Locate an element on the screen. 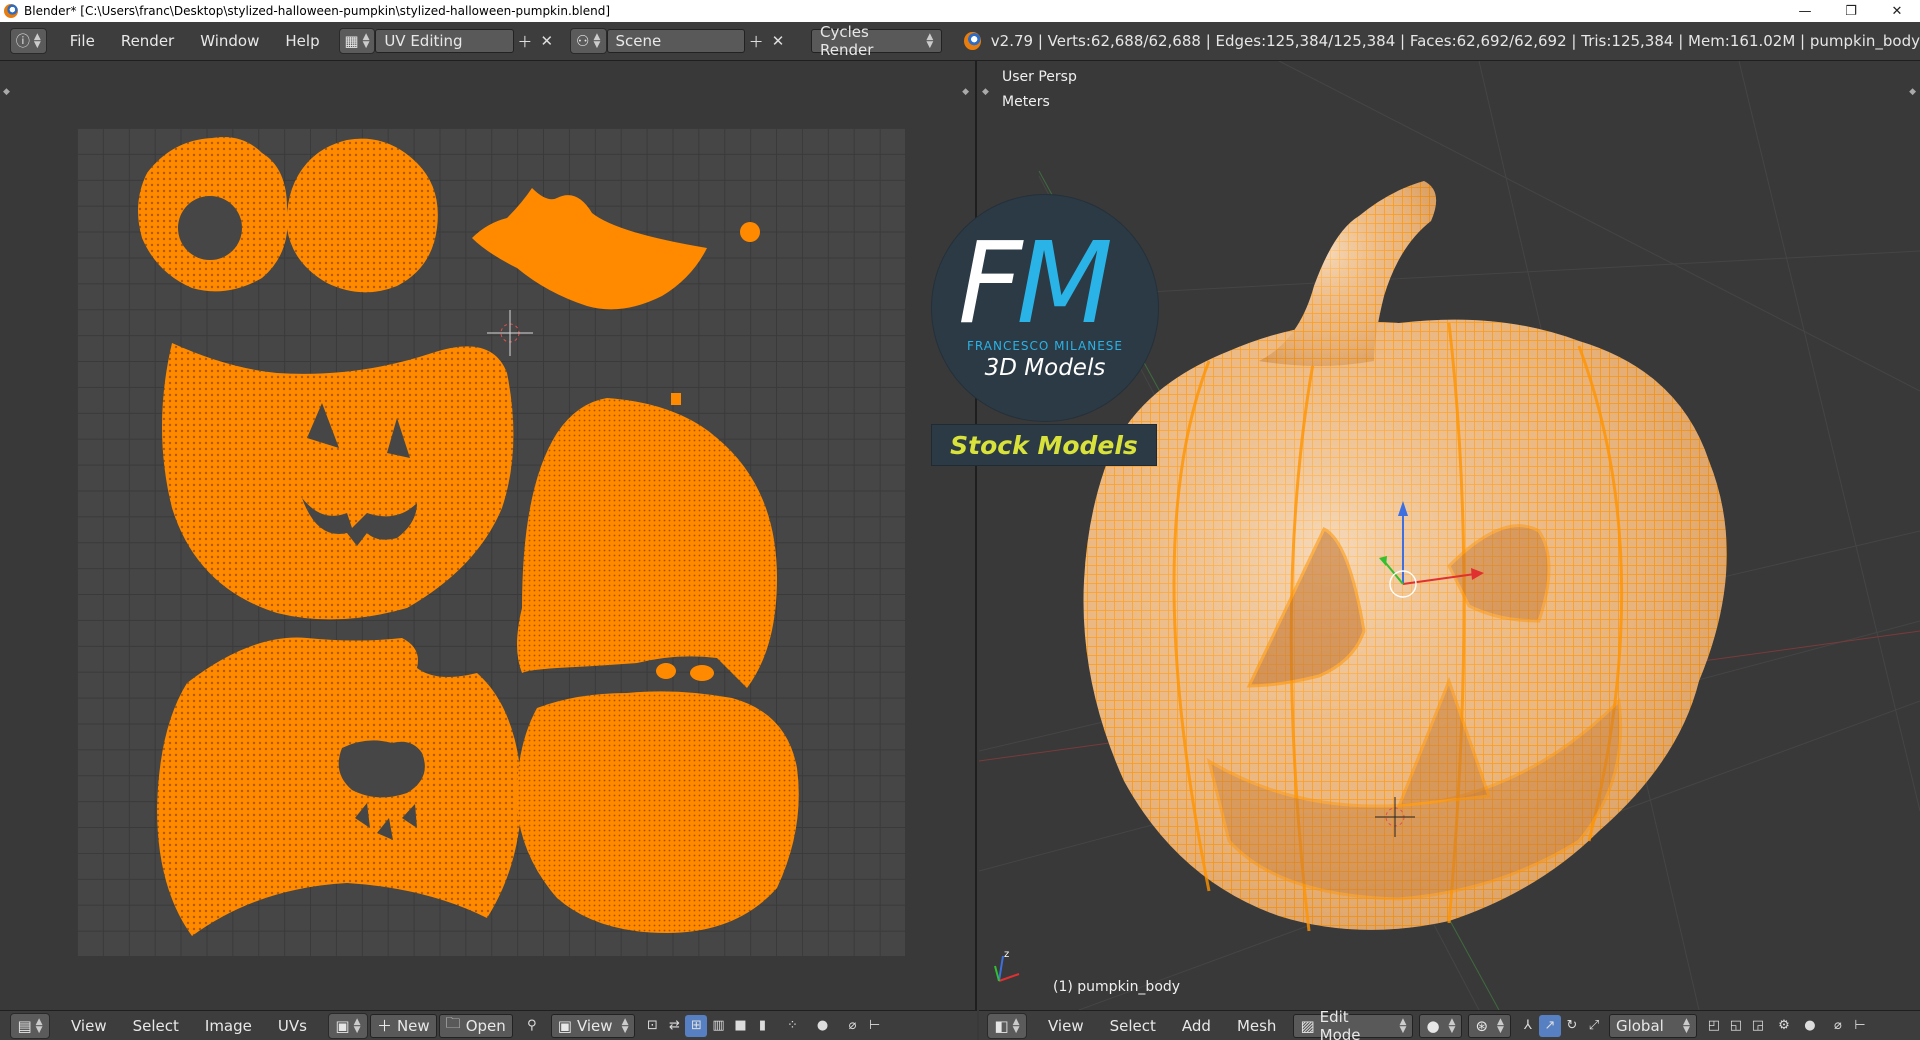 The width and height of the screenshot is (1920, 1040). face-select-icon: ◲ is located at coordinates (1758, 1026).